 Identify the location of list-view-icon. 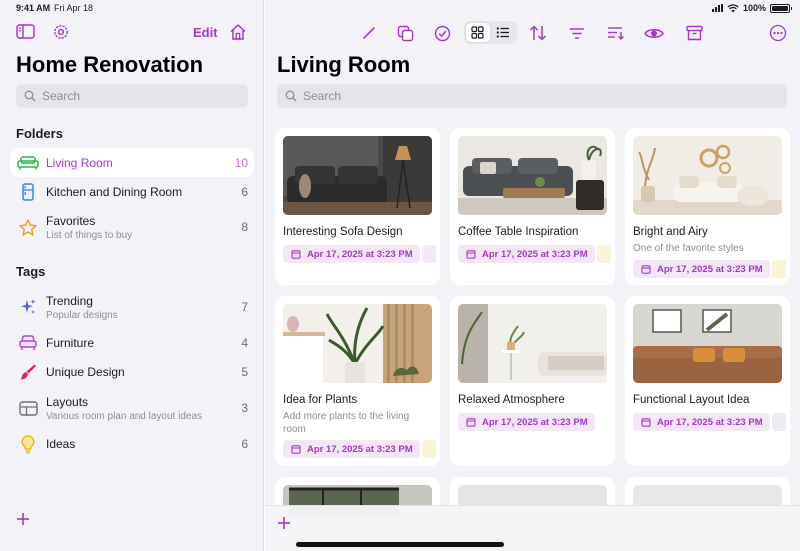
(503, 35).